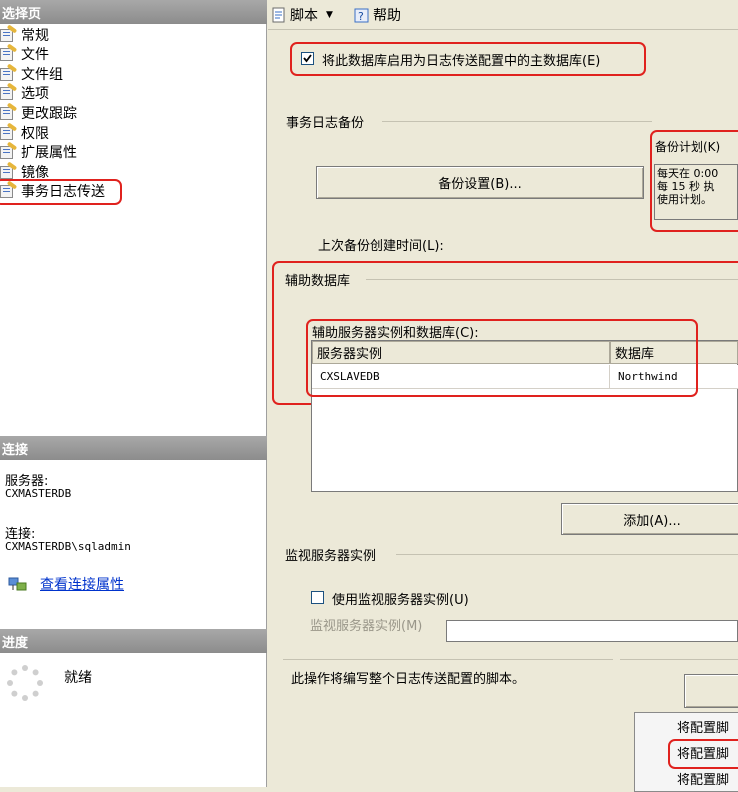  Describe the element at coordinates (42, 74) in the screenshot. I see `nav-item-label: 文件组` at that location.